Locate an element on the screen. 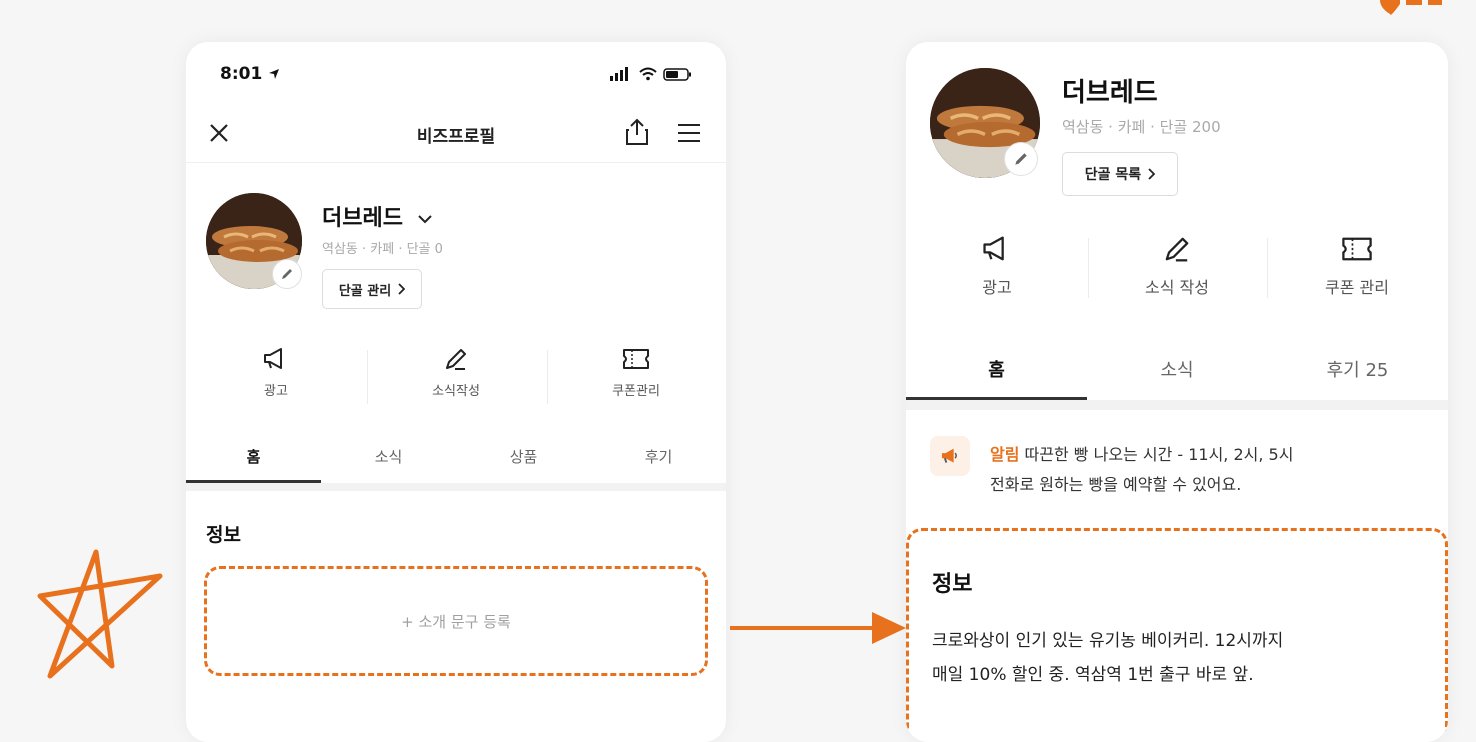  menu-button is located at coordinates (689, 135).